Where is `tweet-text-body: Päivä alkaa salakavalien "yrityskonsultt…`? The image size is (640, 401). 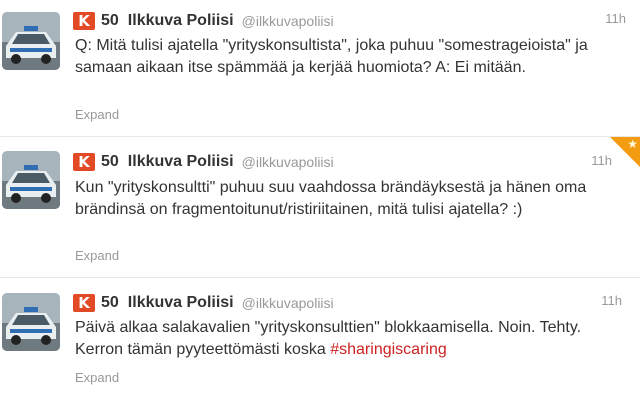 tweet-text-body: Päivä alkaa salakavalien "yrityskonsultt… is located at coordinates (328, 338).